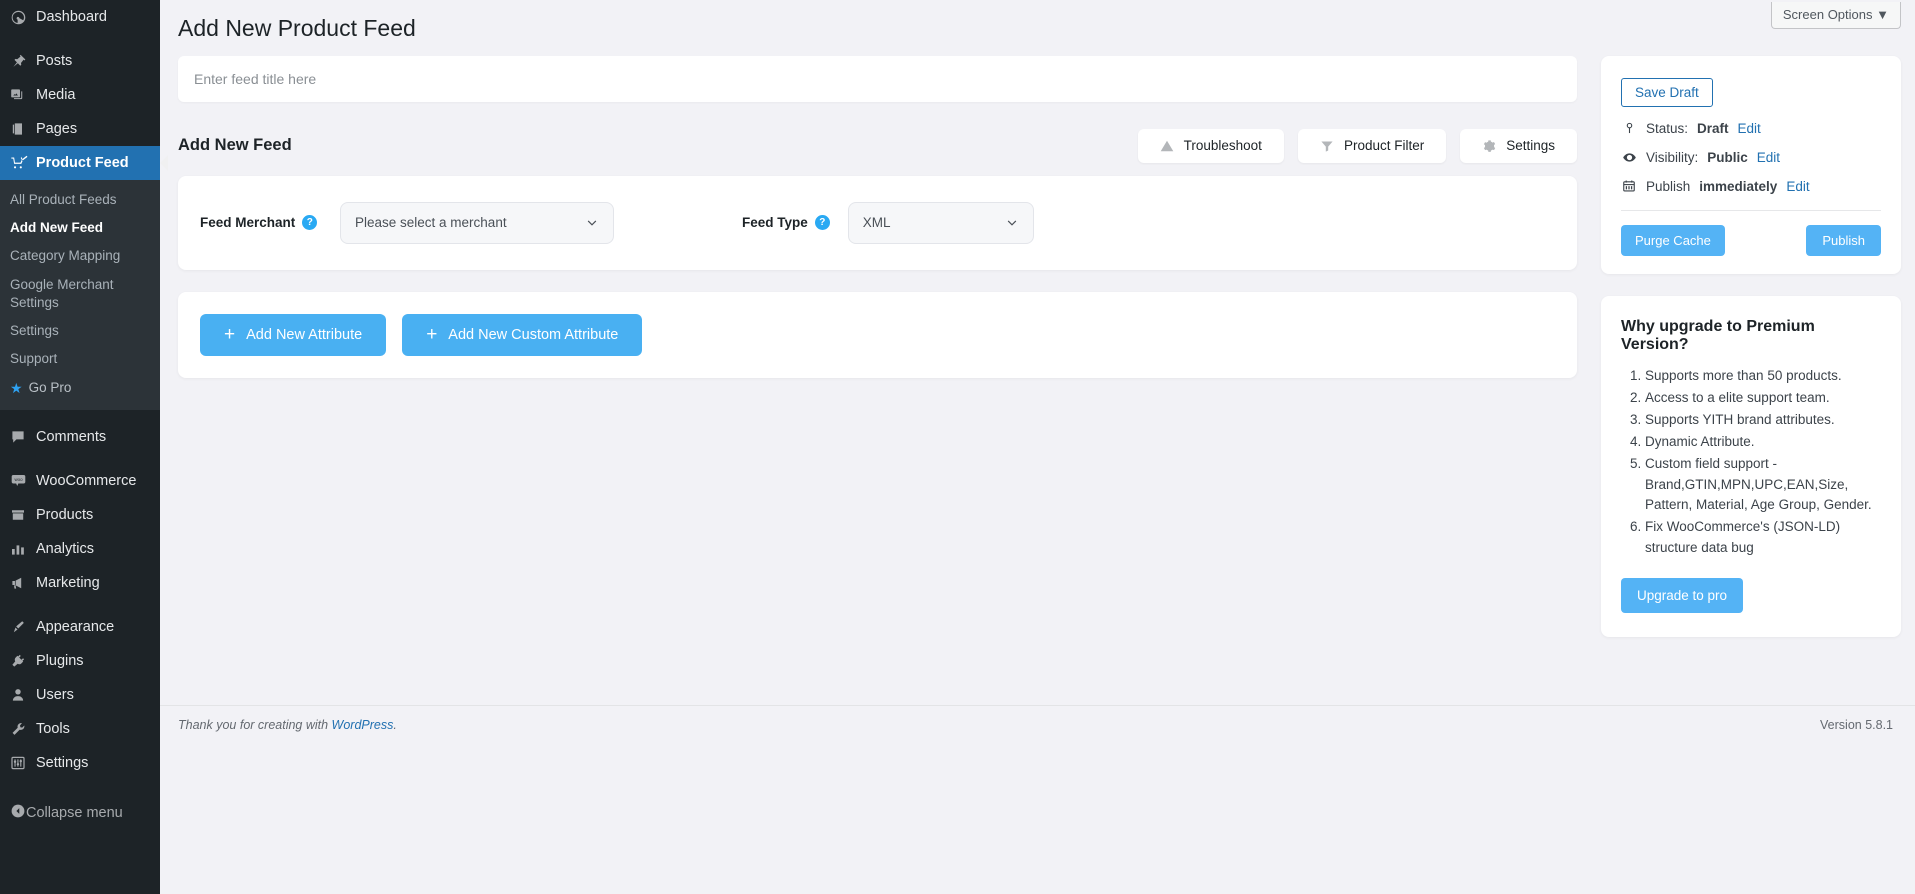  What do you see at coordinates (80, 661) in the screenshot?
I see `sidebar-item-plugins: Plugins` at bounding box center [80, 661].